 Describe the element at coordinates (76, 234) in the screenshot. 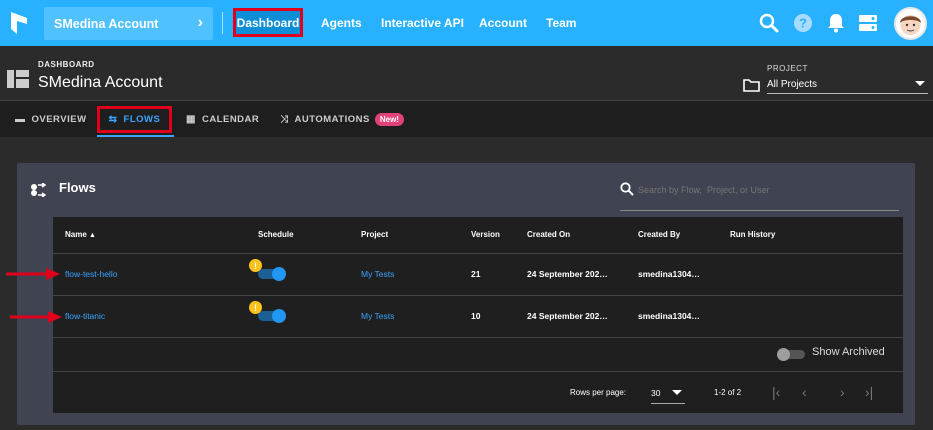

I see `column-header-name-label: Name` at that location.